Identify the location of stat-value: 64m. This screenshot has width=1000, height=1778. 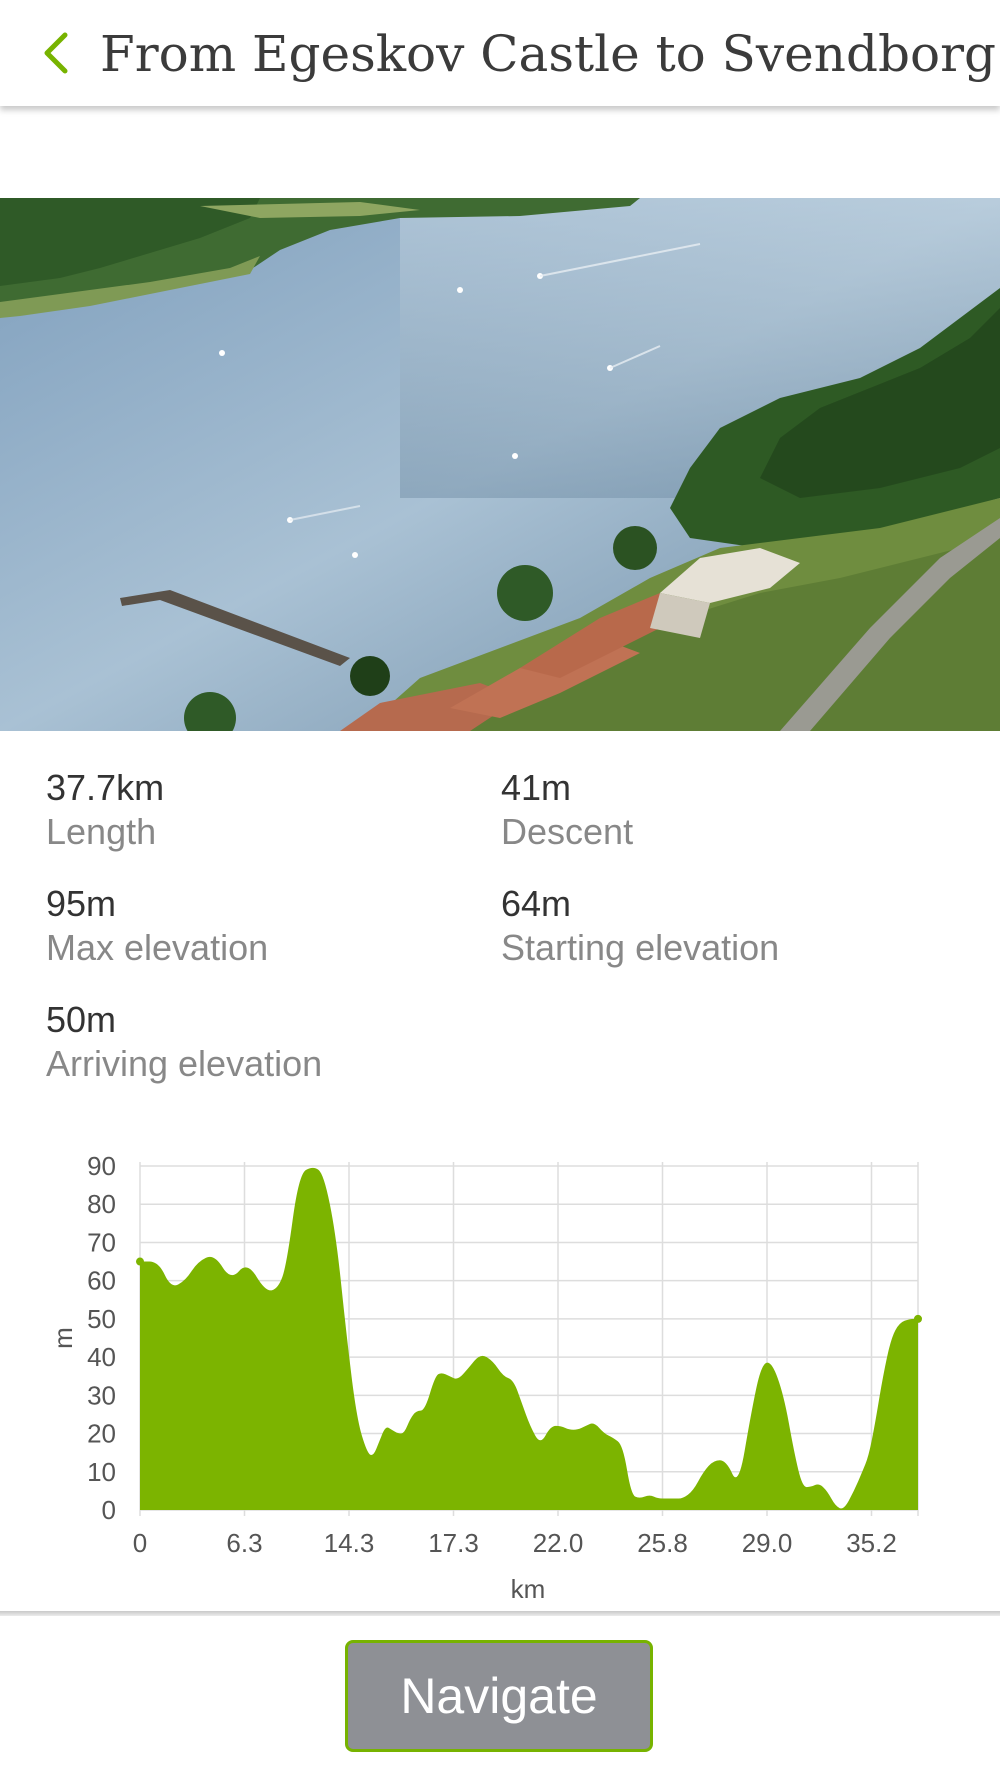
(536, 903).